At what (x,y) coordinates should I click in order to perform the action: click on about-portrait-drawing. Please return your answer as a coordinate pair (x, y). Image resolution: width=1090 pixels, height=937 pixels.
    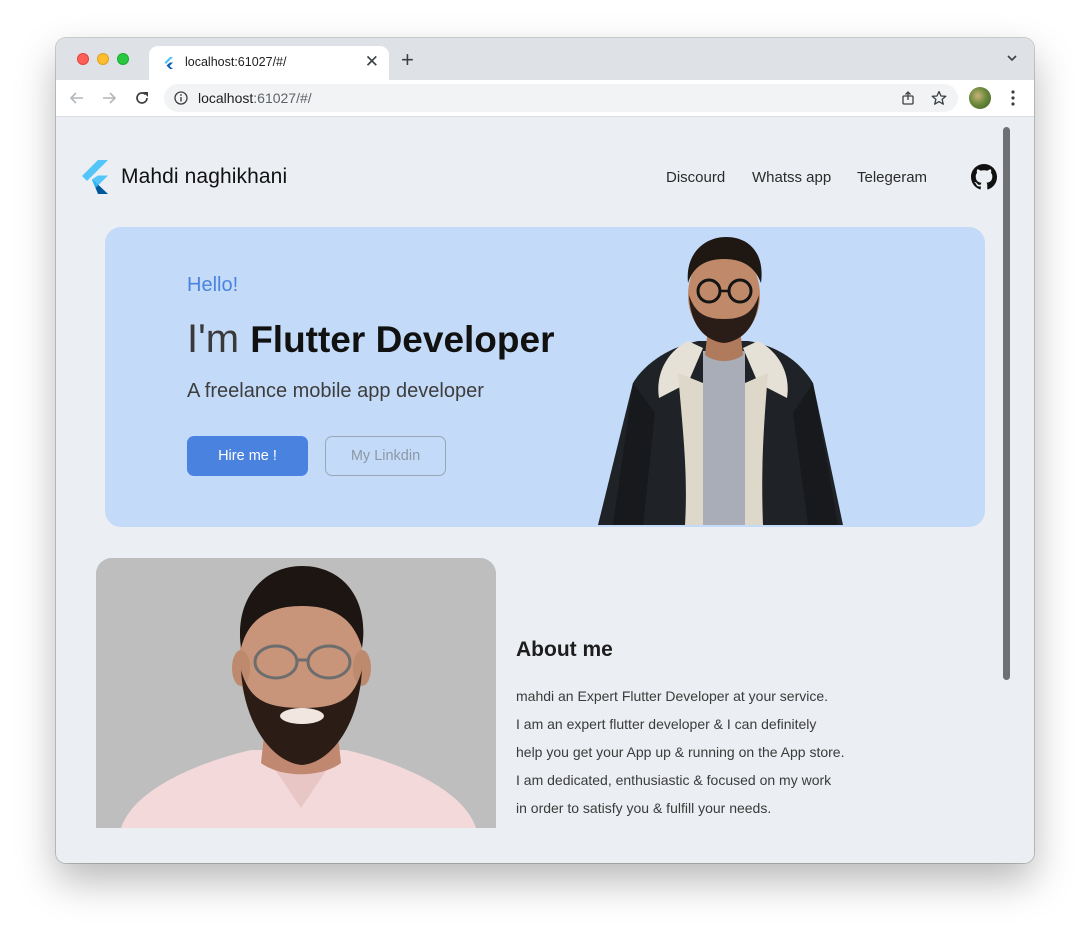
    Looking at the image, I should click on (296, 693).